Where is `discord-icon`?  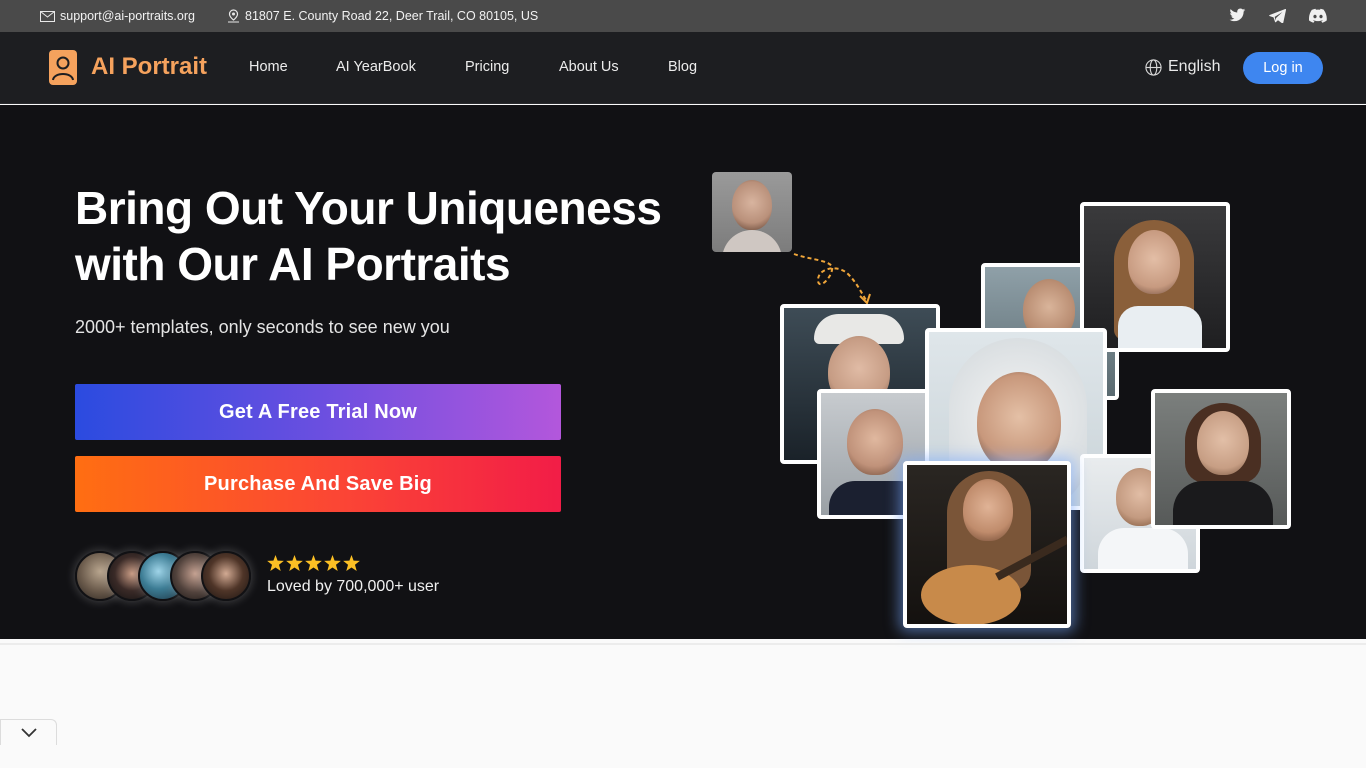 discord-icon is located at coordinates (1318, 15).